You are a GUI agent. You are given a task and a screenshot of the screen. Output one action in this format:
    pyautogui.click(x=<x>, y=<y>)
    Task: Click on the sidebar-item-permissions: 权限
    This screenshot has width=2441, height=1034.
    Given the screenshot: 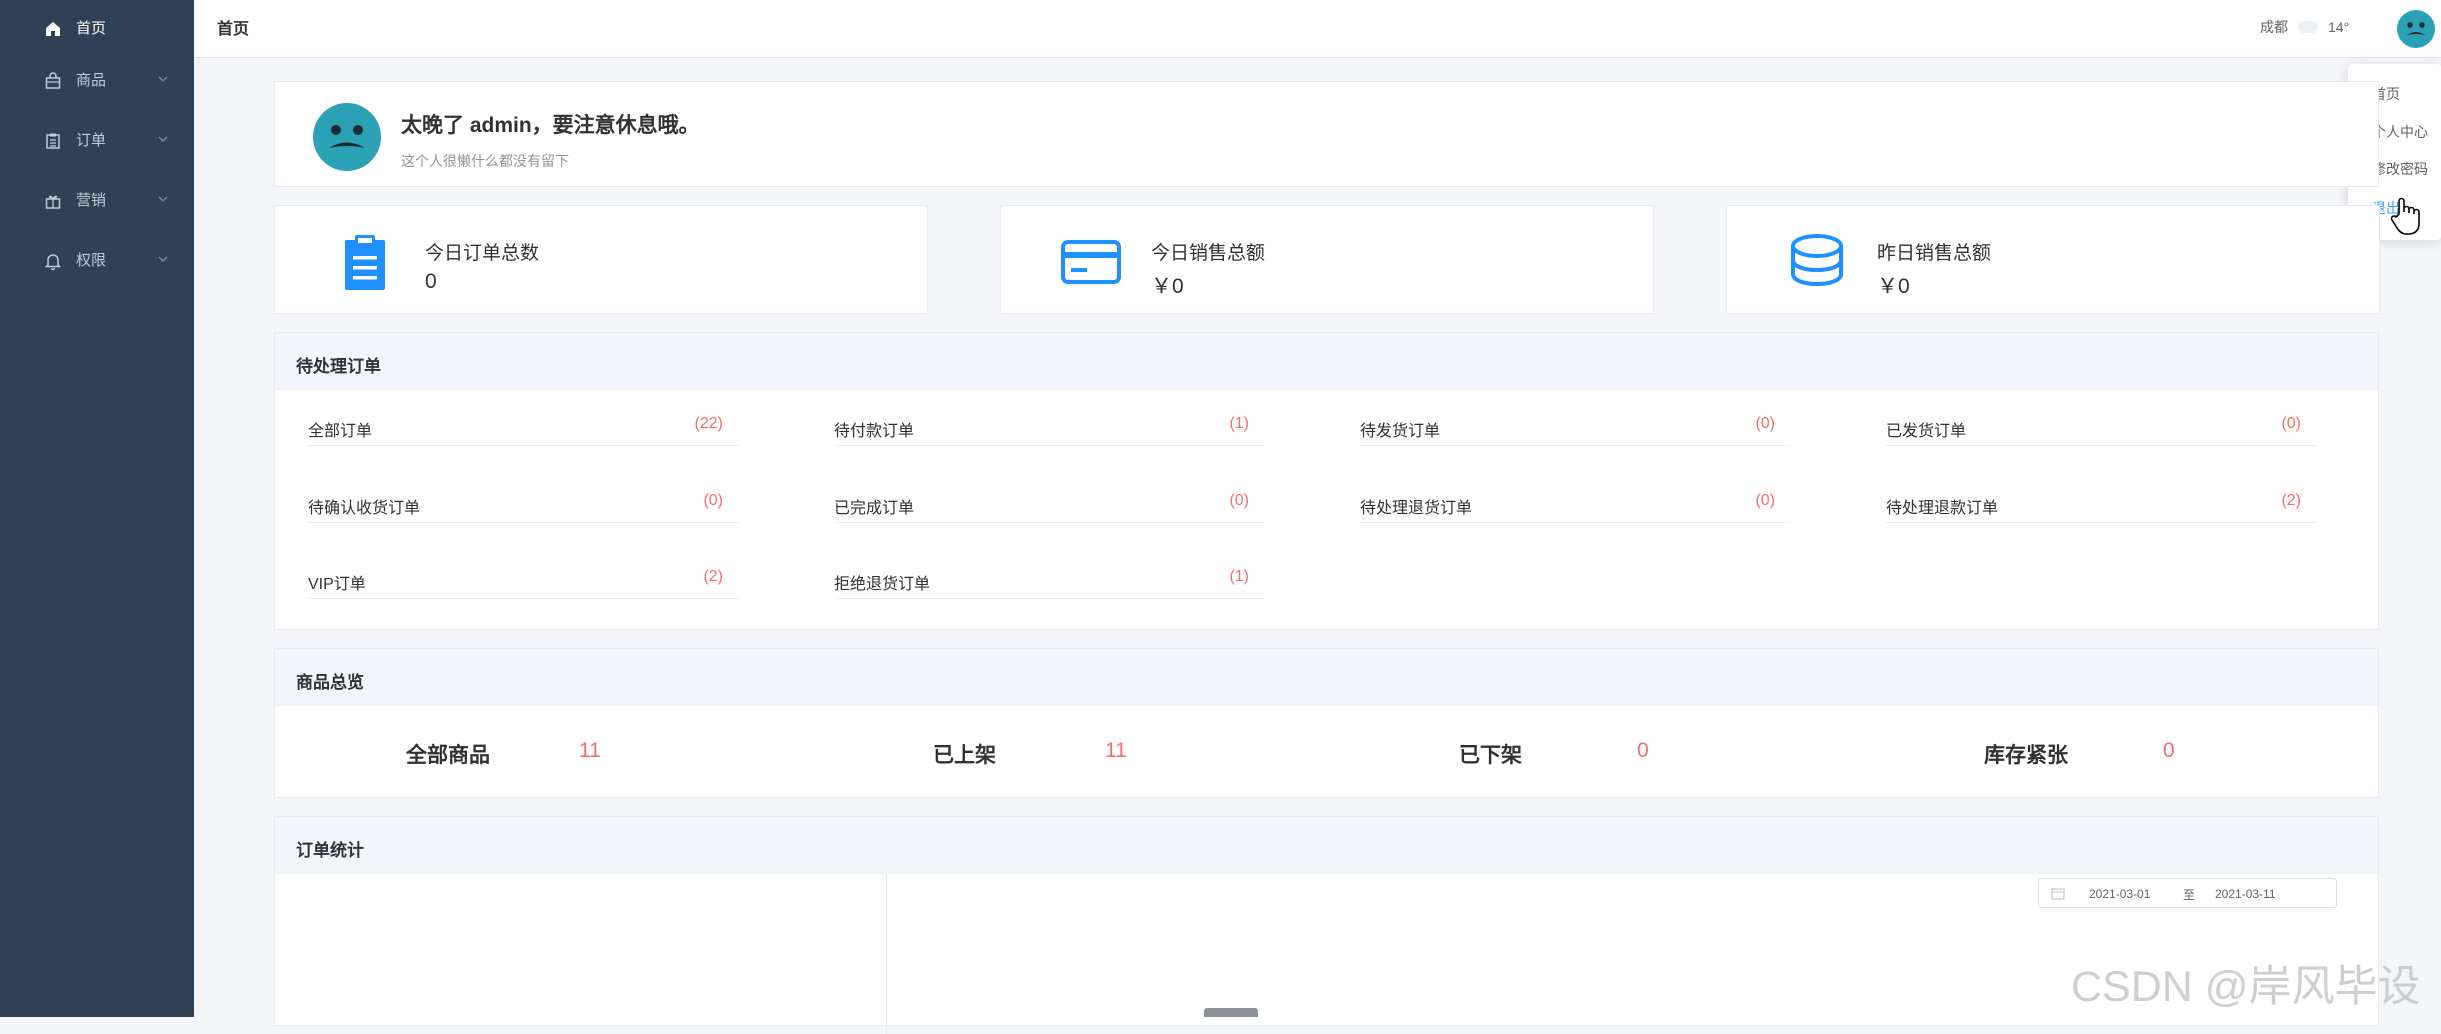 What is the action you would take?
    pyautogui.click(x=97, y=262)
    